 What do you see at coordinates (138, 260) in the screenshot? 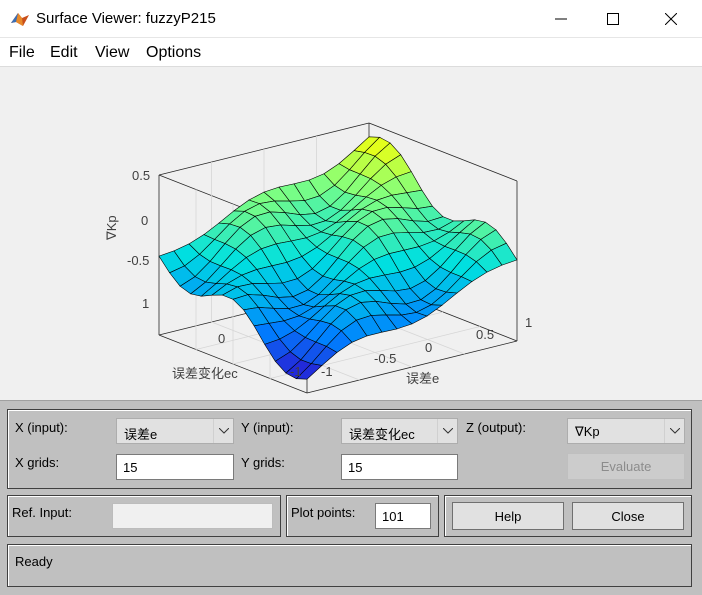
I see `z-tick-neg0.5: -0.5` at bounding box center [138, 260].